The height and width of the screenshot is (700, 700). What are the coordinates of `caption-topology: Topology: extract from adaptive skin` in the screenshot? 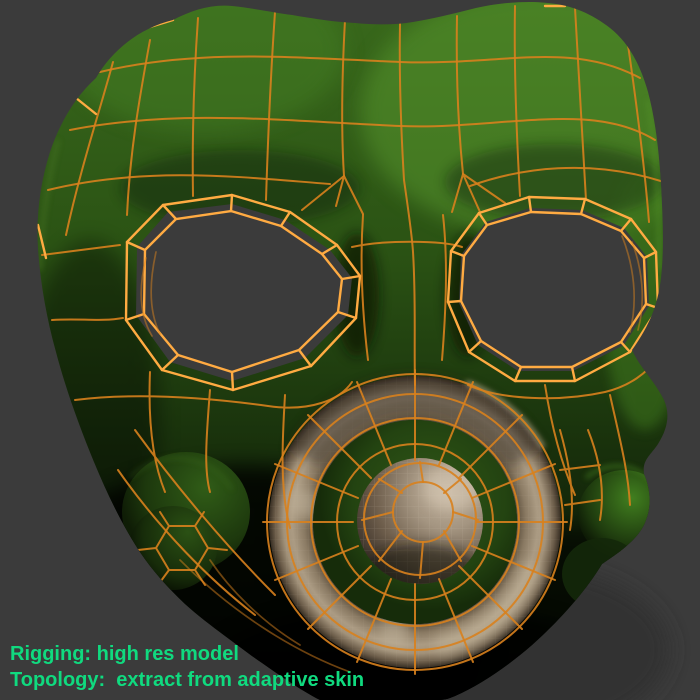 It's located at (187, 680).